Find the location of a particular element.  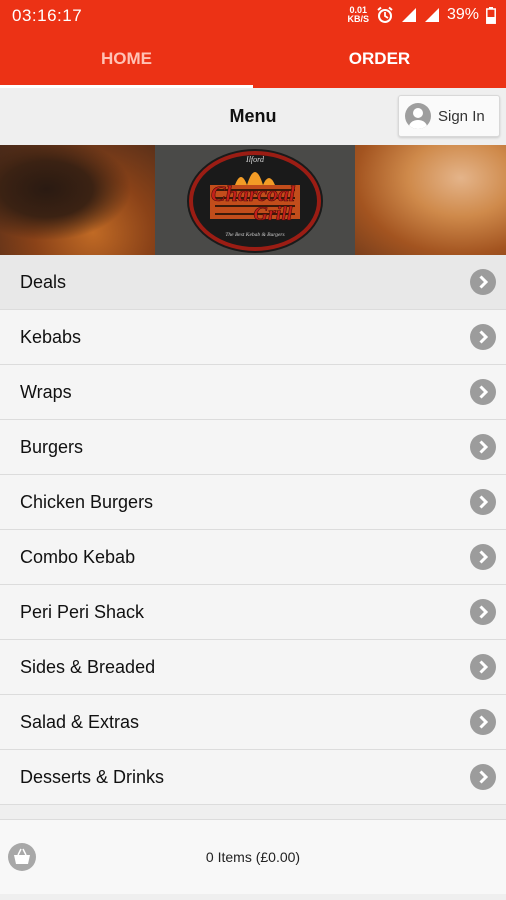

menu-item-label: Burgers is located at coordinates (52, 447).